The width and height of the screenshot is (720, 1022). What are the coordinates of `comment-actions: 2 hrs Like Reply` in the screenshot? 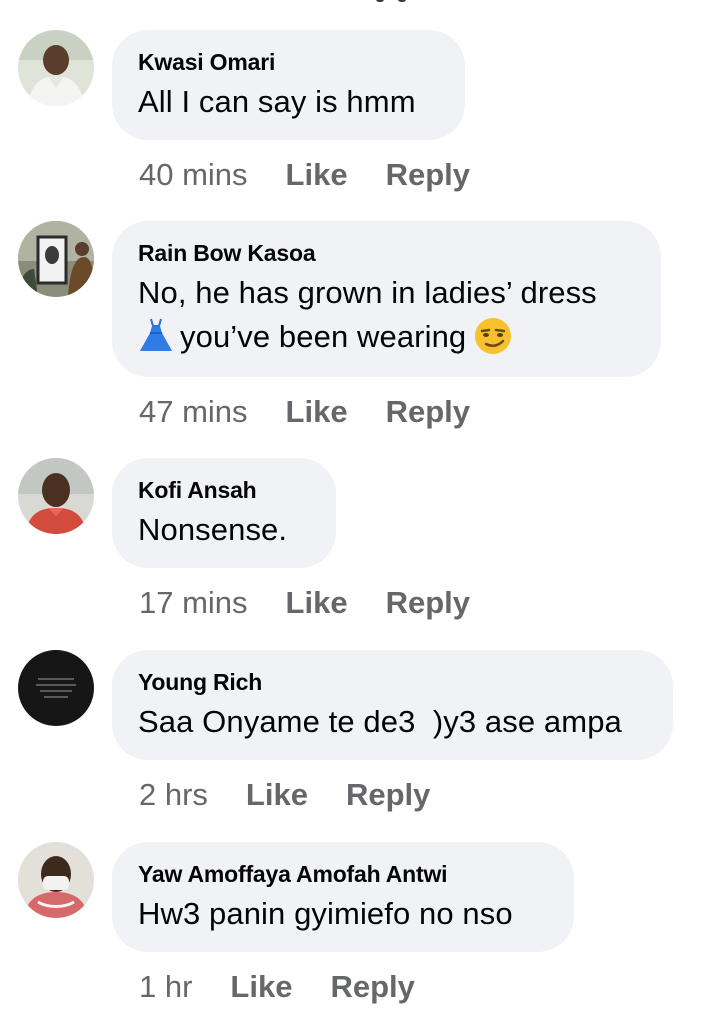 It's located at (284, 795).